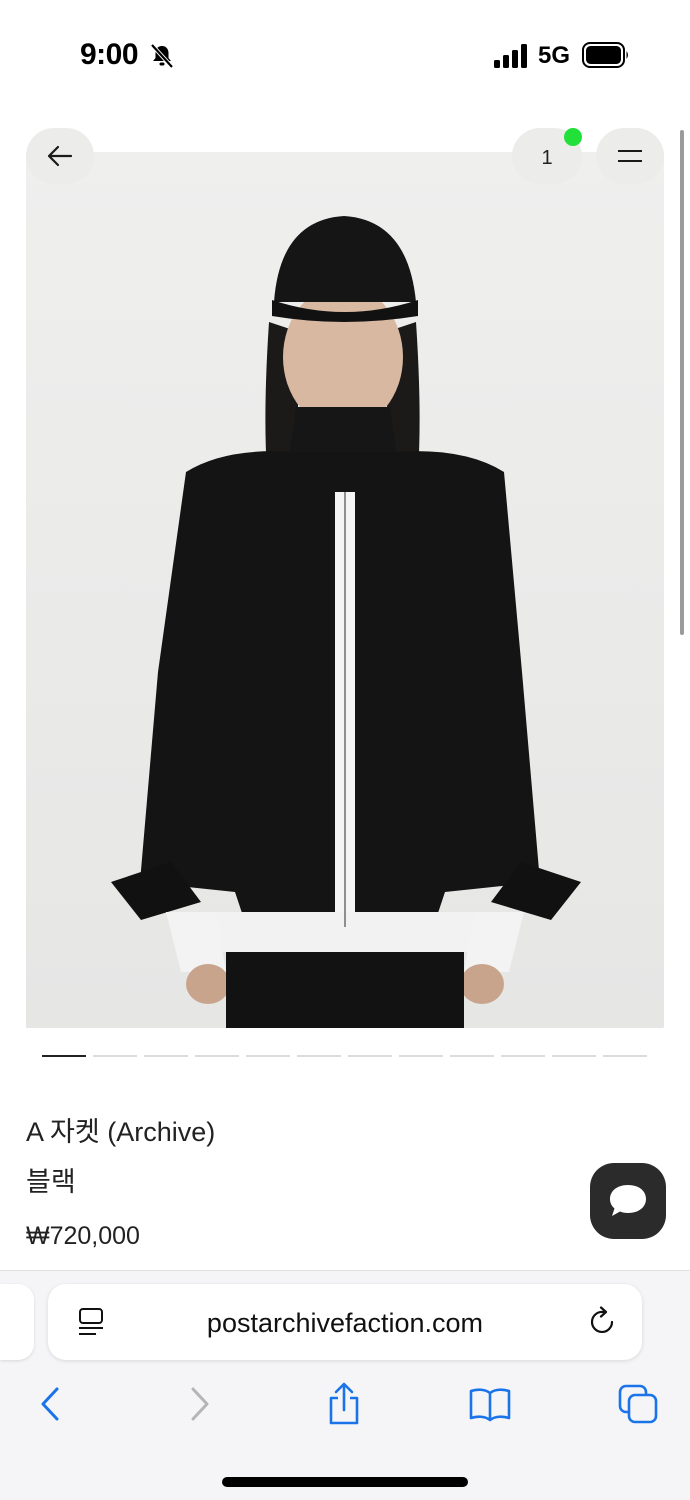 Image resolution: width=690 pixels, height=1500 pixels. I want to click on share-button, so click(344, 1404).